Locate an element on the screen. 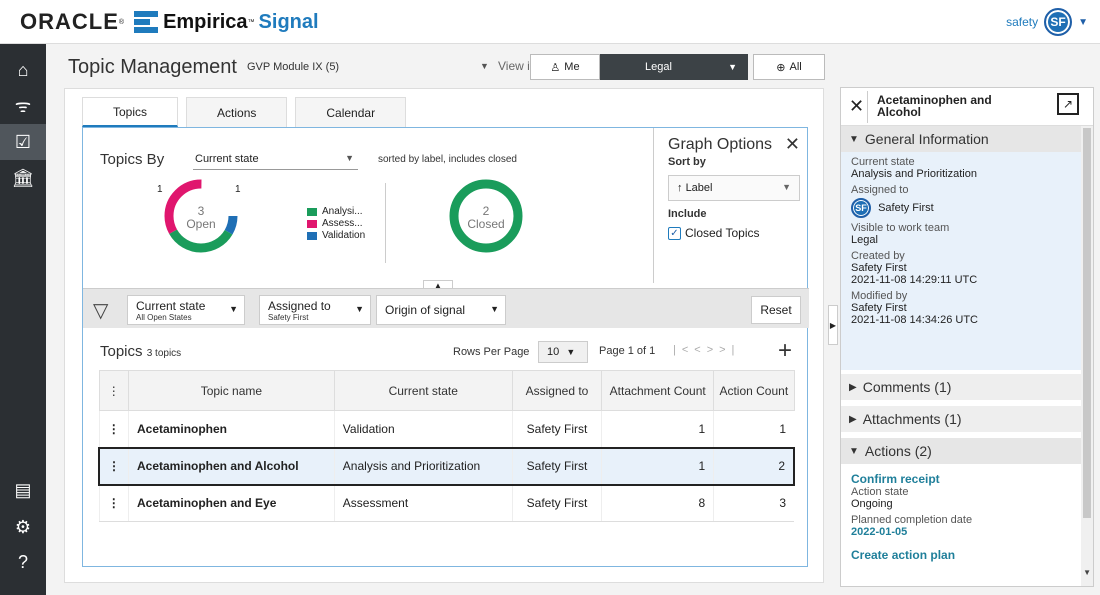 This screenshot has width=1100, height=595. settings-icon: ⚙ is located at coordinates (23, 527).